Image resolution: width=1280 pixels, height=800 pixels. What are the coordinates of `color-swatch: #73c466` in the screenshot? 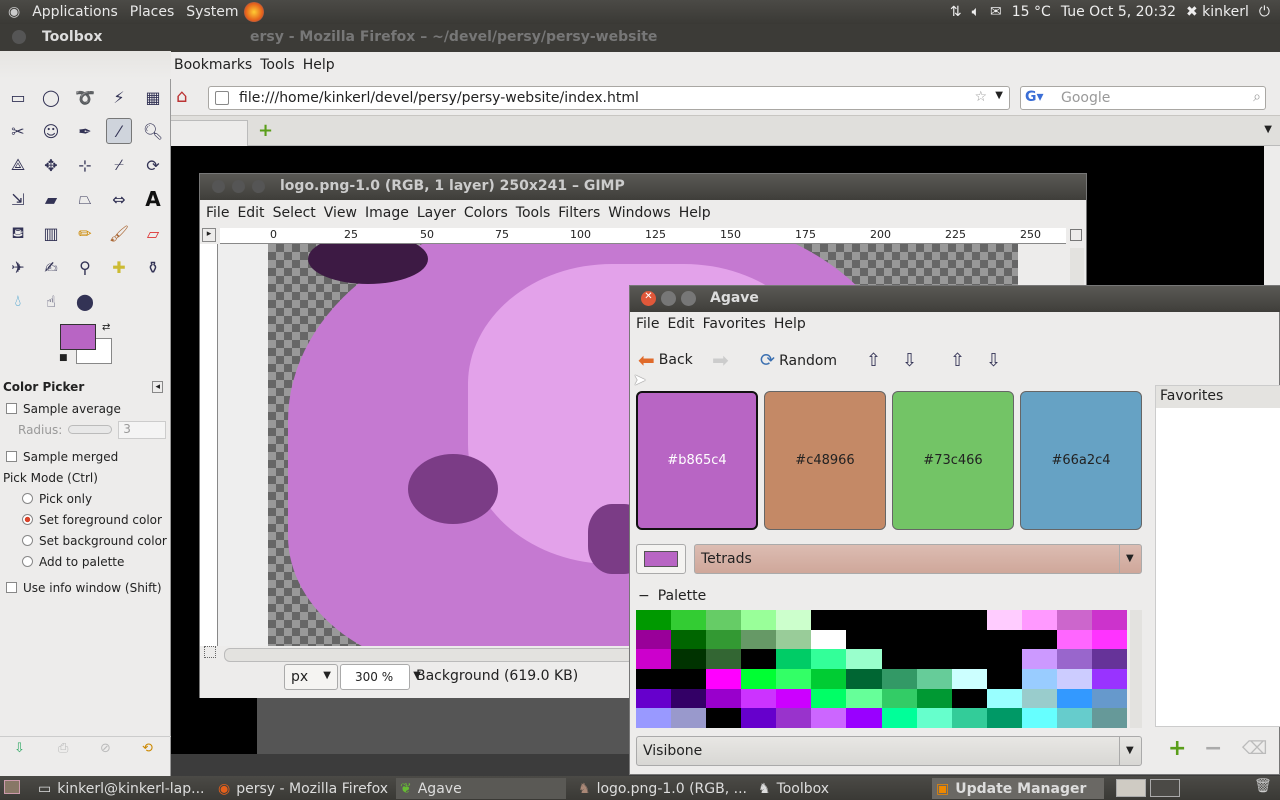 It's located at (953, 460).